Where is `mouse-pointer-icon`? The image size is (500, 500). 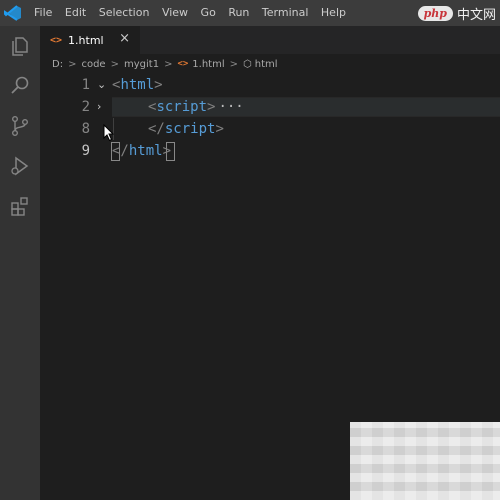 mouse-pointer-icon is located at coordinates (109, 133).